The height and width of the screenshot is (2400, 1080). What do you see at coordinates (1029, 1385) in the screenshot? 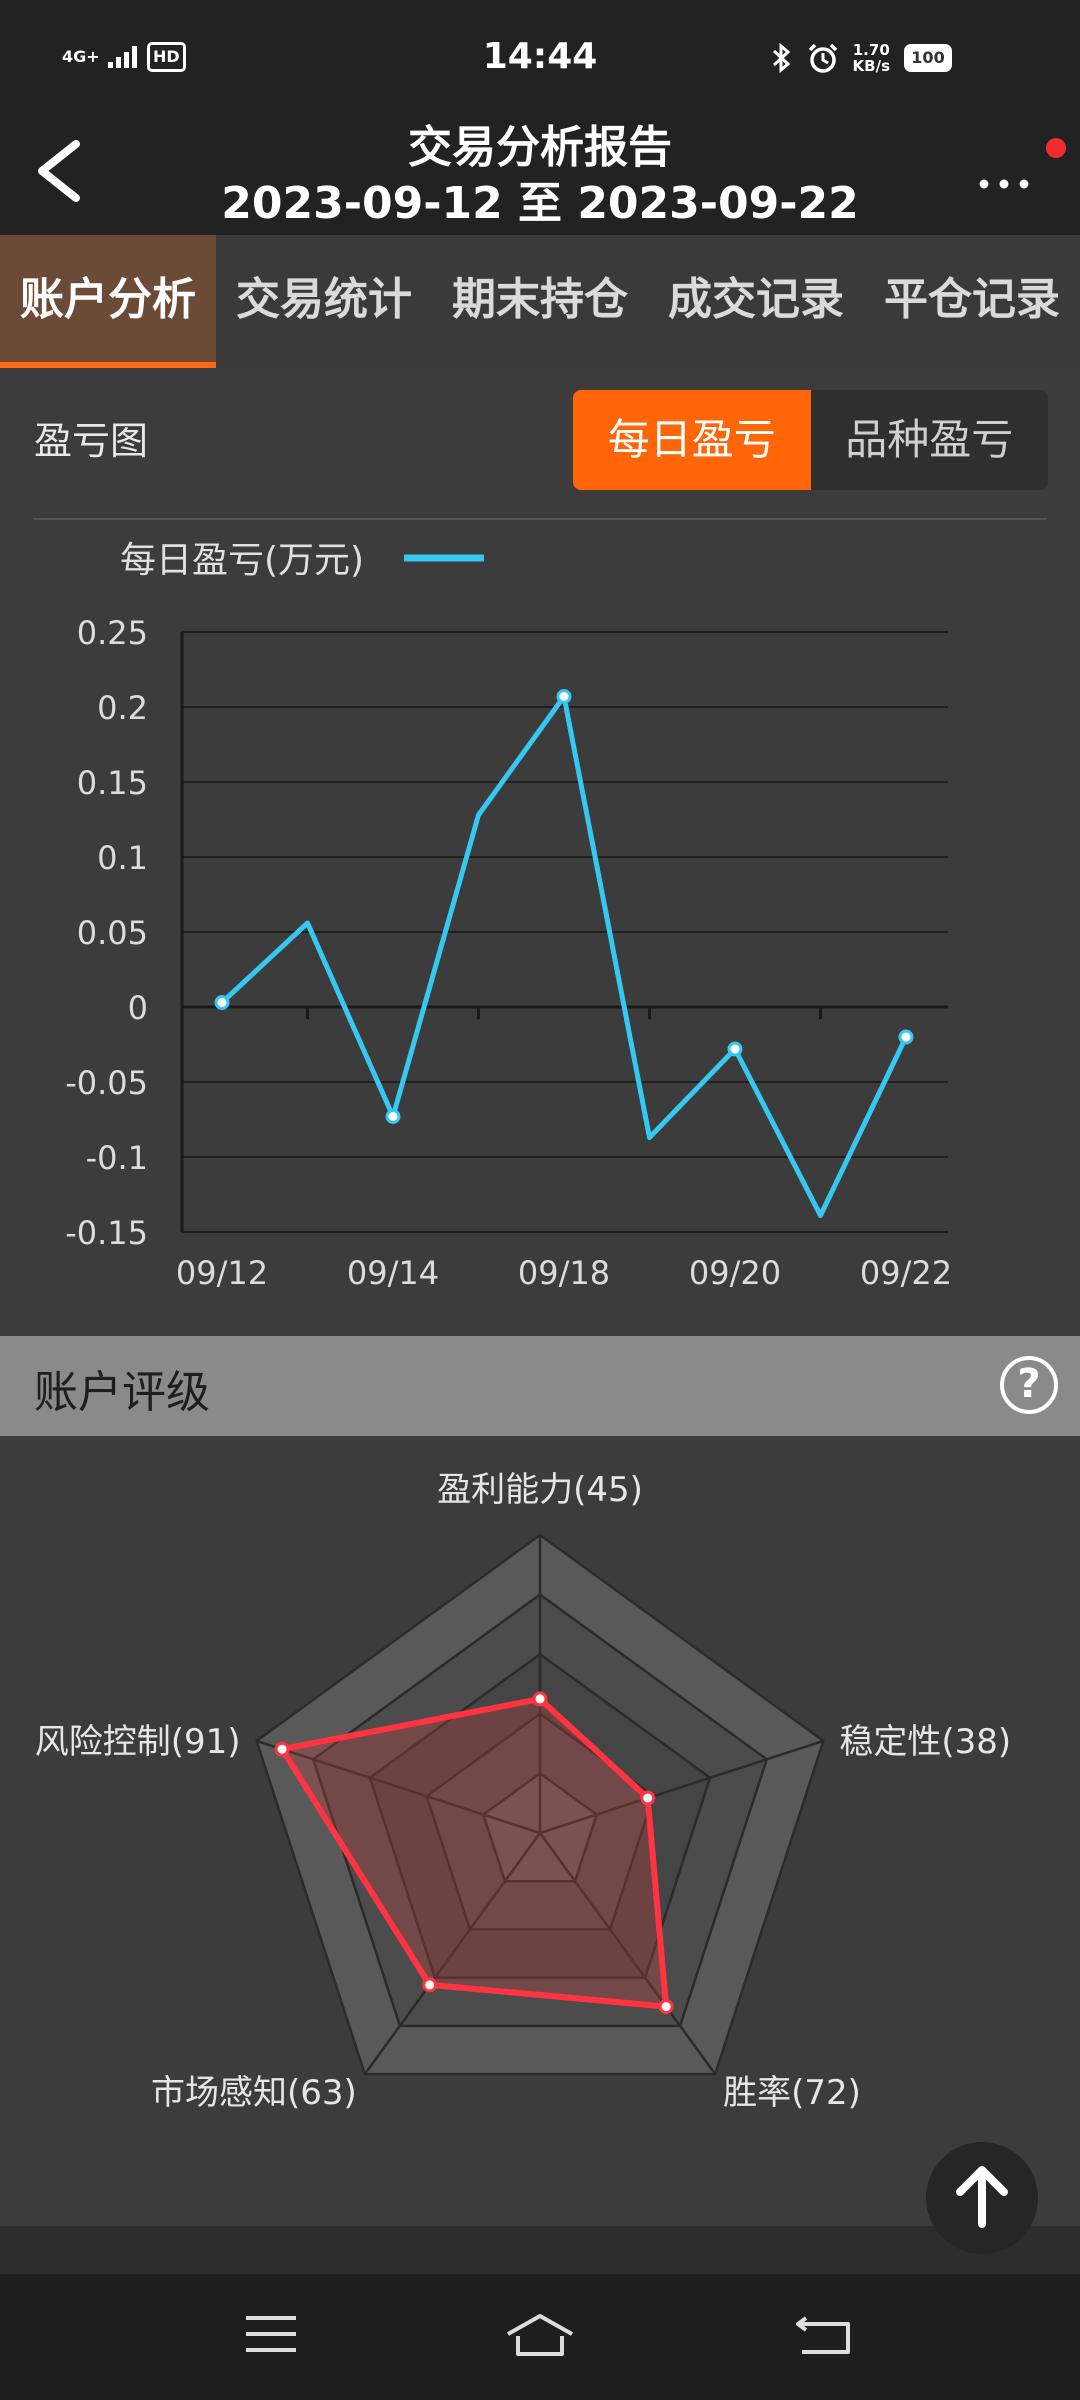
I see `help-icon: ?` at bounding box center [1029, 1385].